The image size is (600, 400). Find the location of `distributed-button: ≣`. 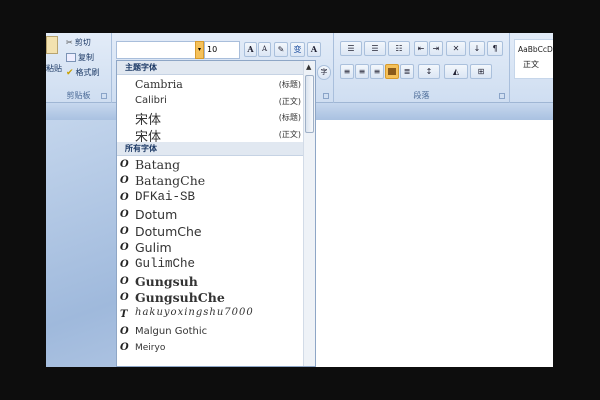

distributed-button: ≣ is located at coordinates (407, 71).